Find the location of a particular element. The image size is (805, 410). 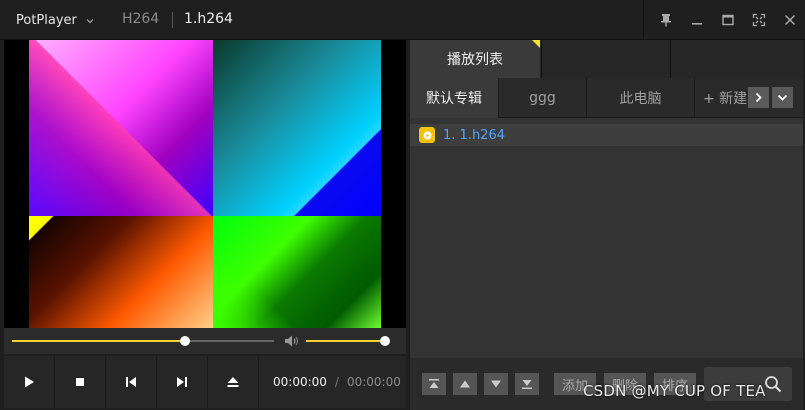

playing-icon is located at coordinates (427, 135).